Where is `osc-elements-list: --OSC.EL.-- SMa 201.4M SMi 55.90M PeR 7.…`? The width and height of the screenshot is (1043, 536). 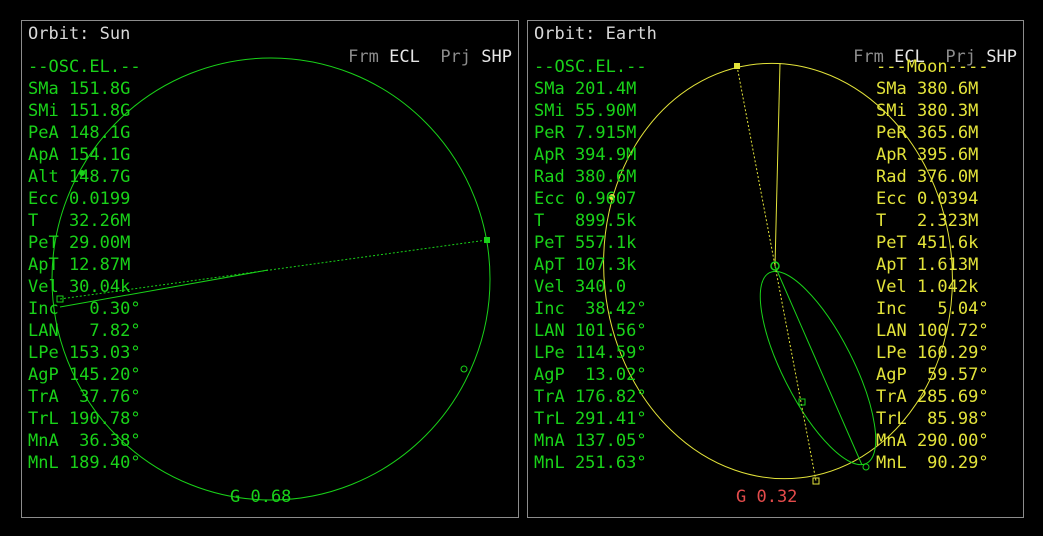 osc-elements-list: --OSC.EL.-- SMa 201.4M SMi 55.90M PeR 7.… is located at coordinates (590, 265).